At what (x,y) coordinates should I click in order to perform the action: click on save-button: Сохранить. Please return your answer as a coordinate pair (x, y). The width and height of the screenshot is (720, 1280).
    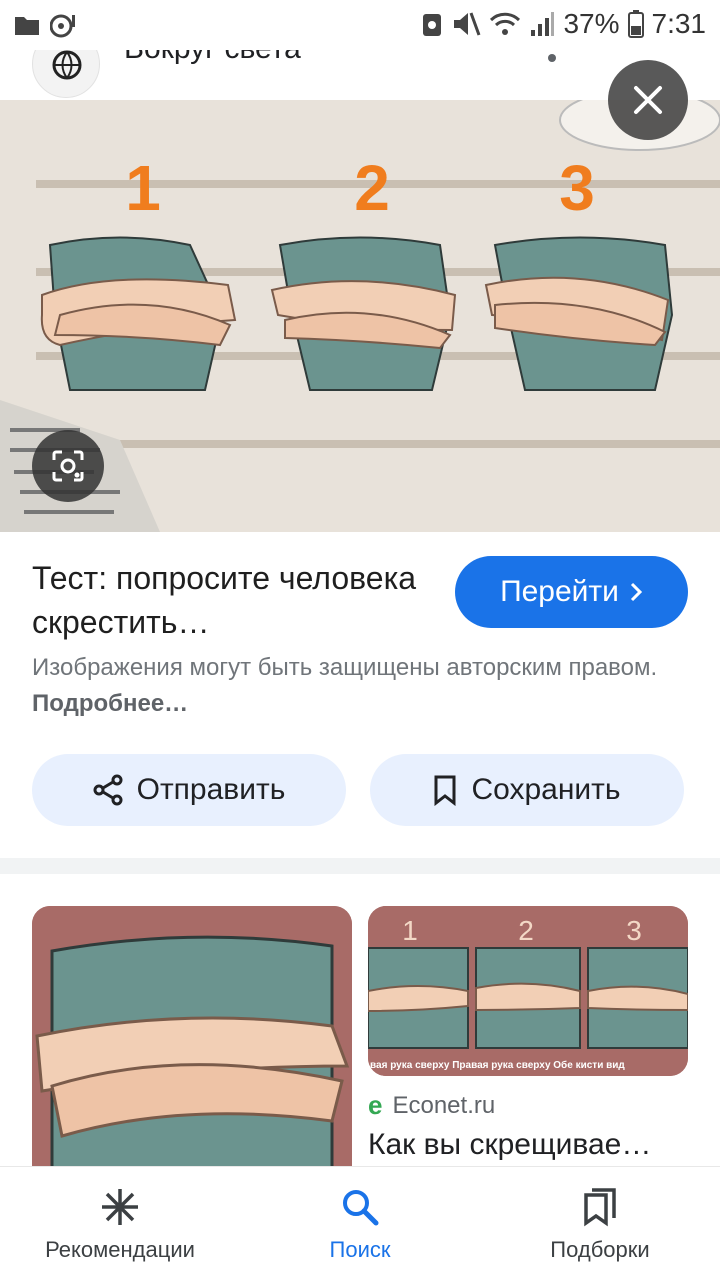
    Looking at the image, I should click on (527, 790).